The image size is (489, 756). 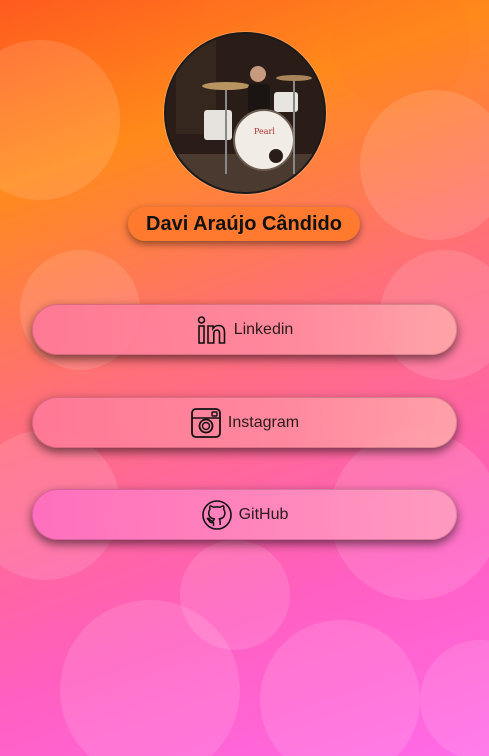 I want to click on instagram-button: Instagram, so click(x=244, y=422).